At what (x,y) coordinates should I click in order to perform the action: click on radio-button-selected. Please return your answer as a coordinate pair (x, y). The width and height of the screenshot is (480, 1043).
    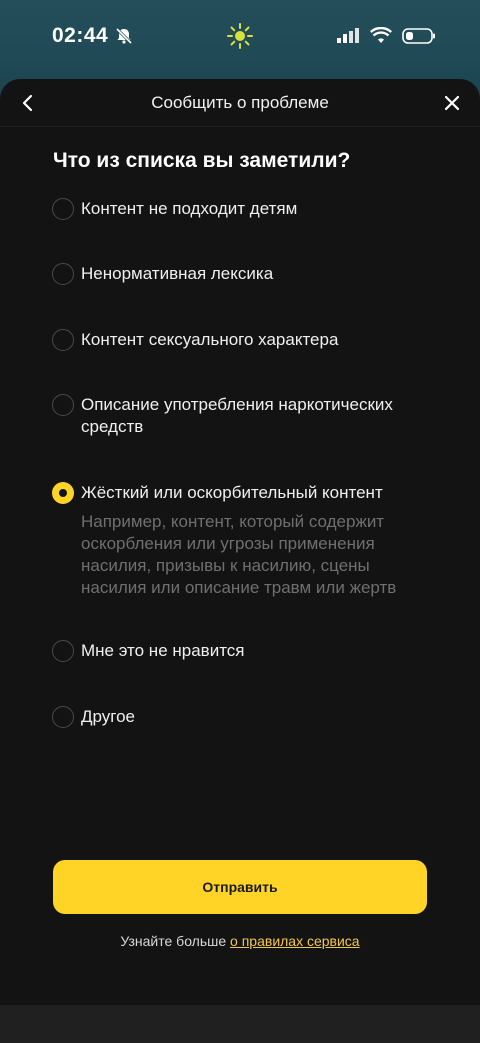
    Looking at the image, I should click on (63, 493).